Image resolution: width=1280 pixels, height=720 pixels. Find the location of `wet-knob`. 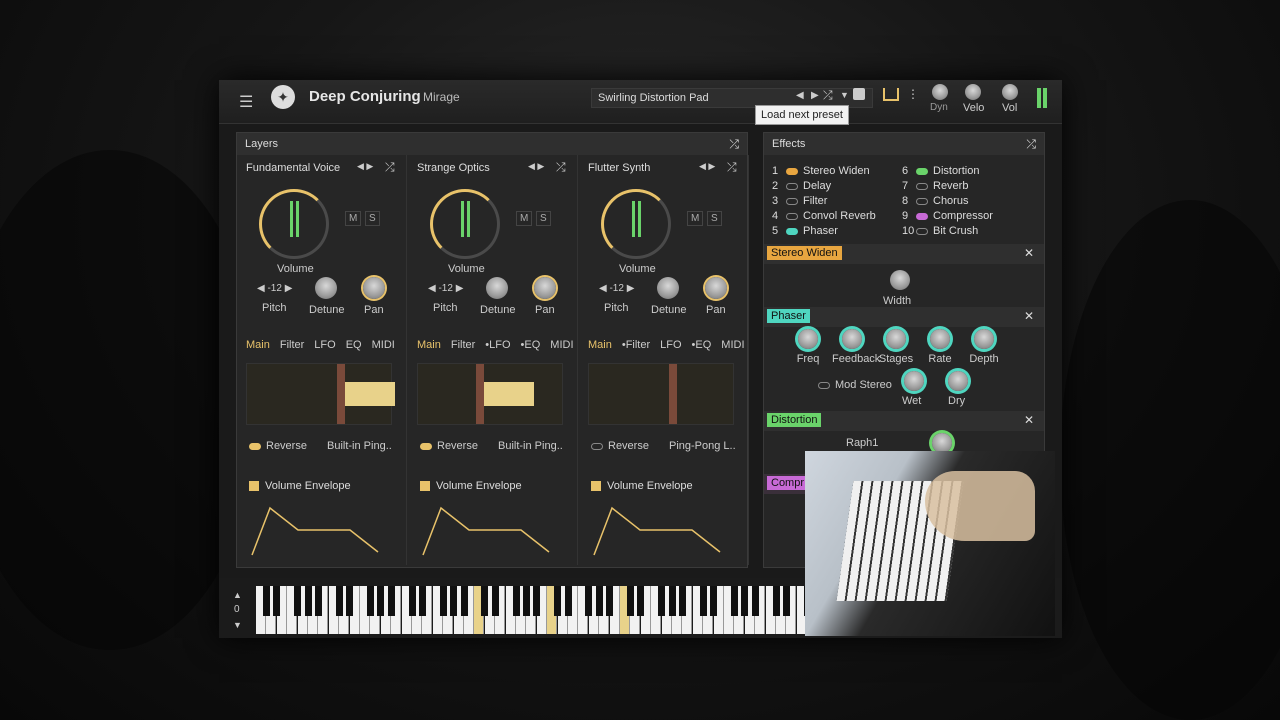

wet-knob is located at coordinates (914, 381).